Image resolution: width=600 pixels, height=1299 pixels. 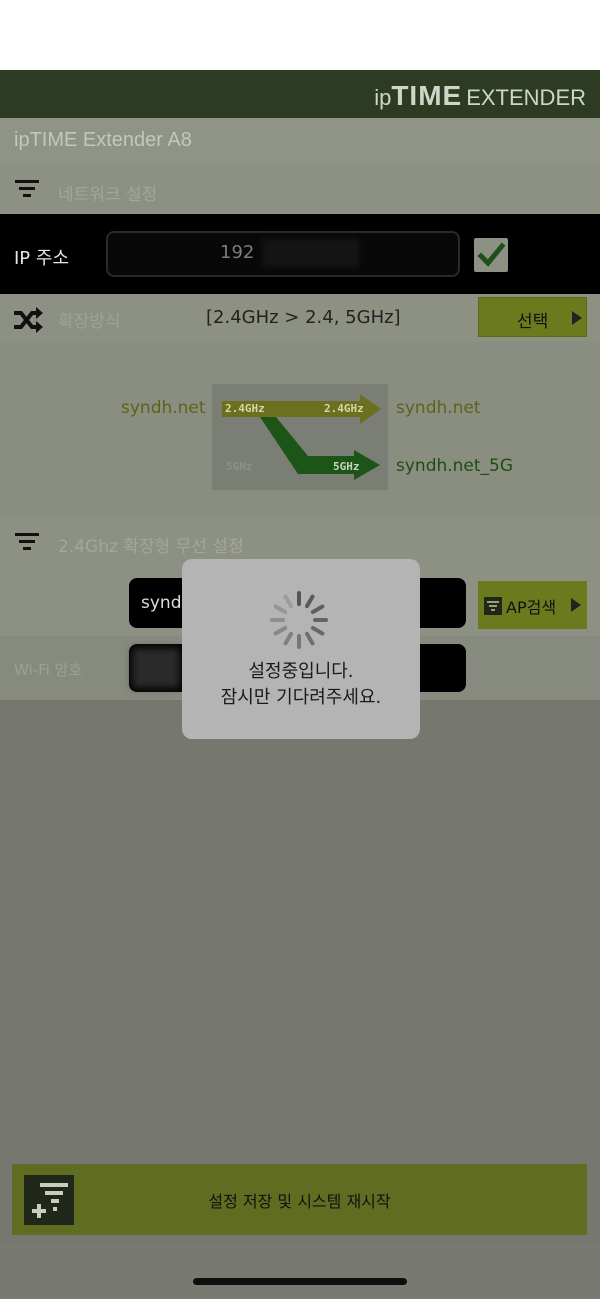 What do you see at coordinates (48, 670) in the screenshot?
I see `wifi-password-label: Wi-Fi 암호` at bounding box center [48, 670].